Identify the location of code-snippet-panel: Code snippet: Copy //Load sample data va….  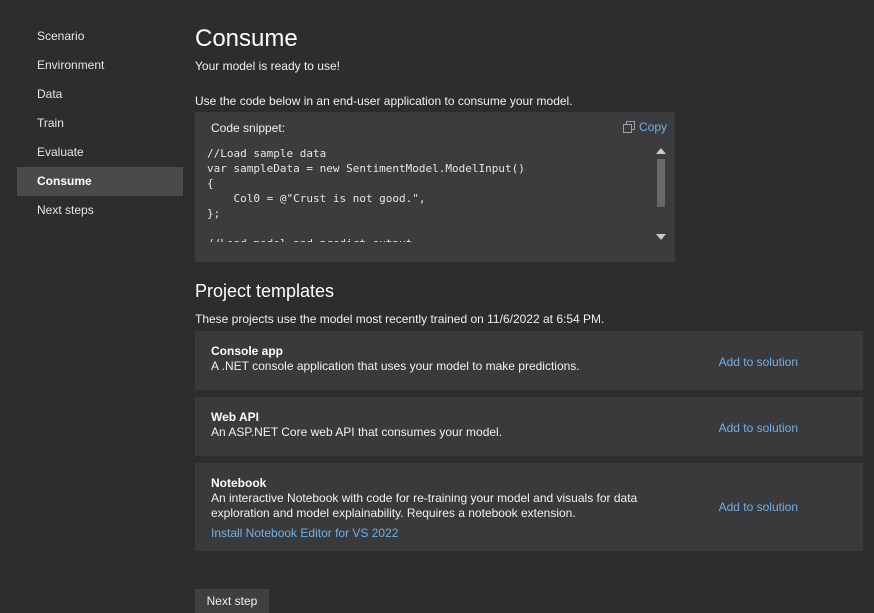
(435, 187).